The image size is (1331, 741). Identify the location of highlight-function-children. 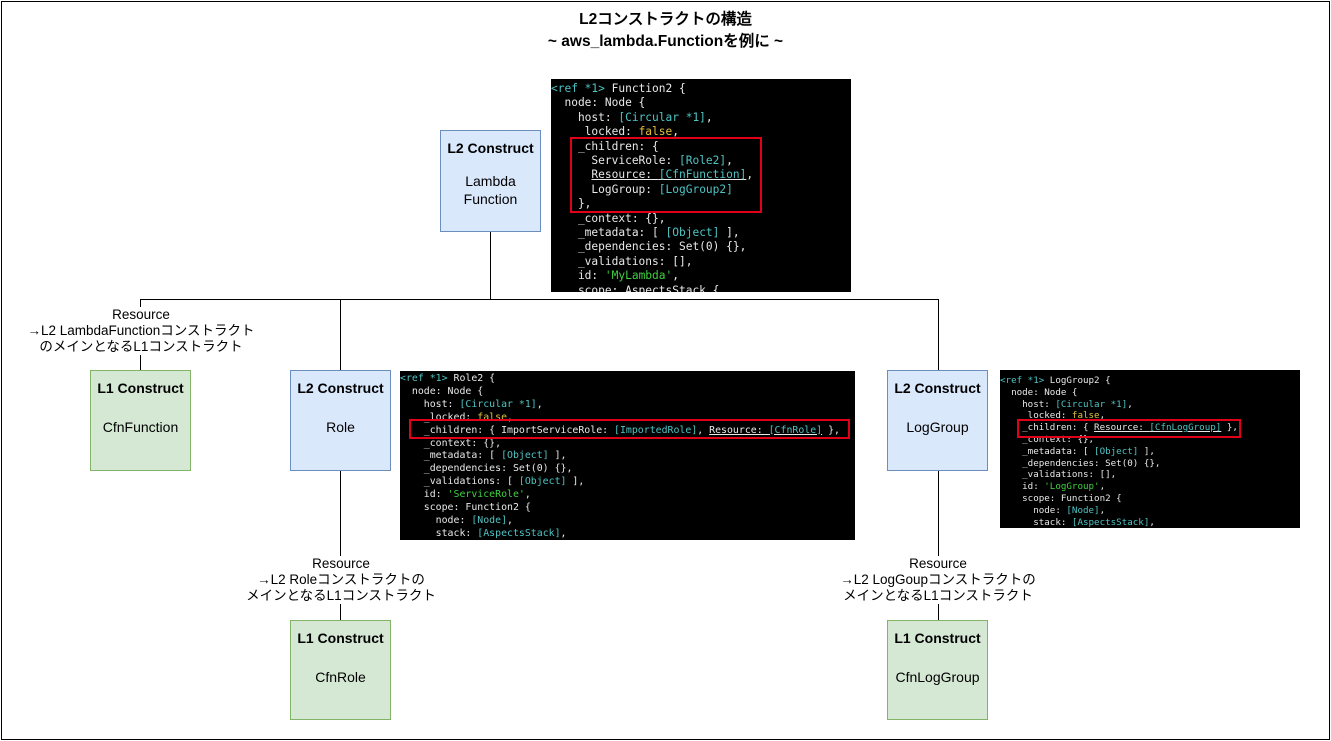
(666, 175).